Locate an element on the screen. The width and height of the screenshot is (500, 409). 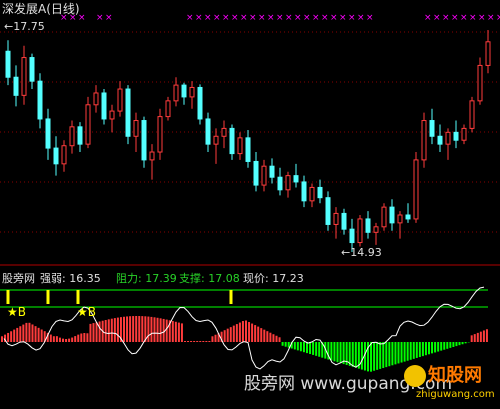
indicator-brand: 股旁网 is located at coordinates (18, 278).